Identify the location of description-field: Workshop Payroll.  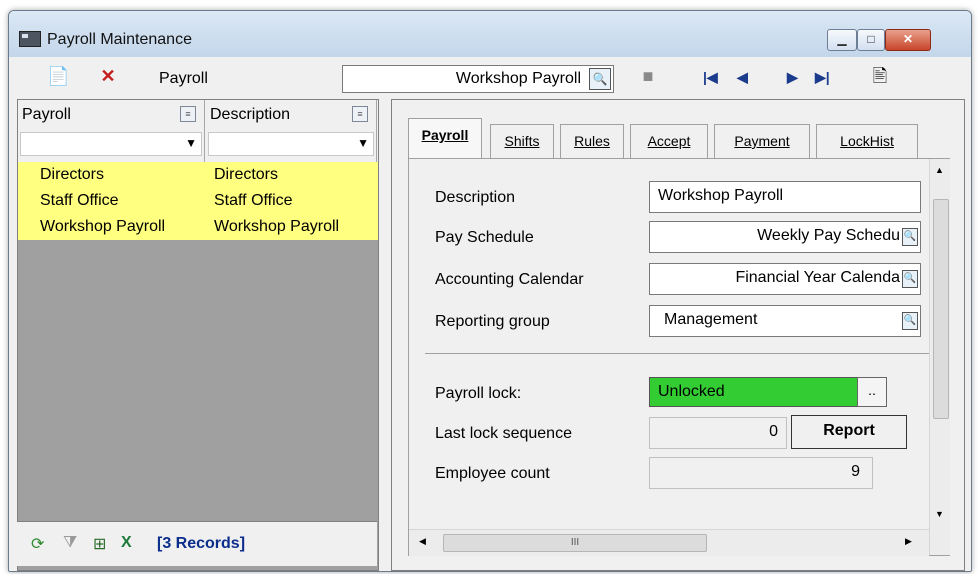
(785, 197).